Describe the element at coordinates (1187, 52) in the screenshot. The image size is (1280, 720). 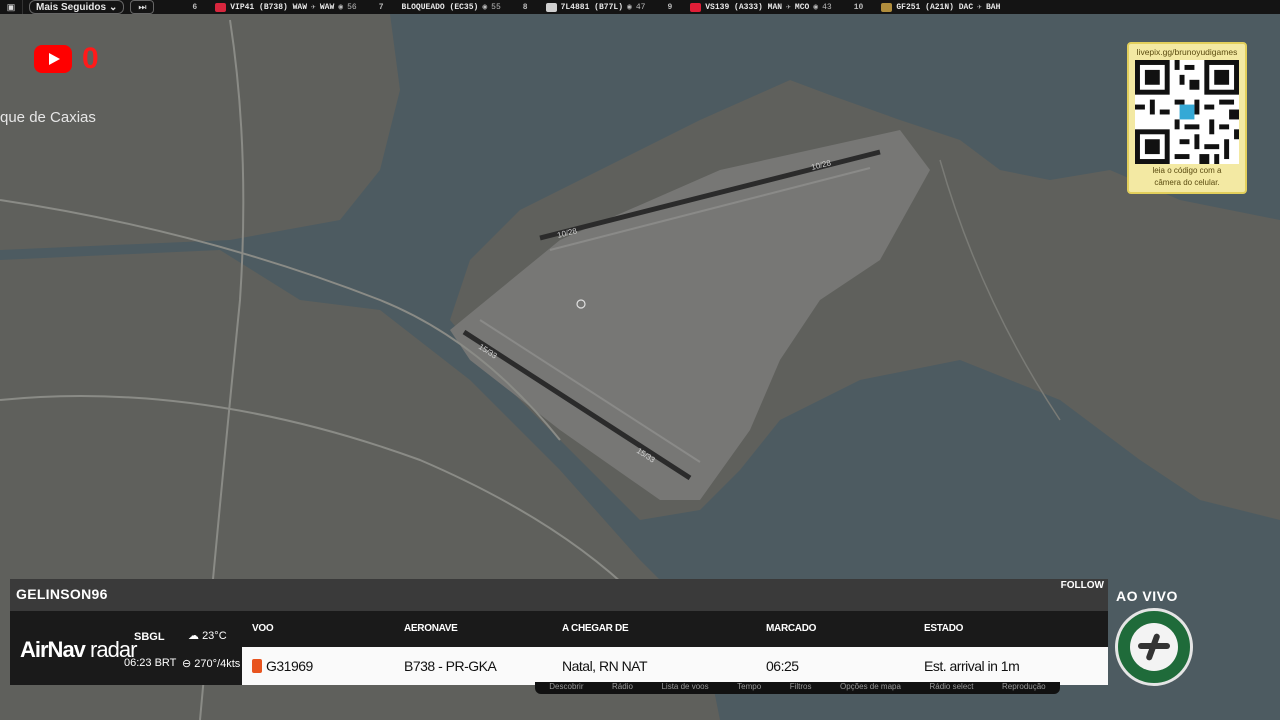
I see `qr-url: livepix.gg/brunoyudigames` at that location.